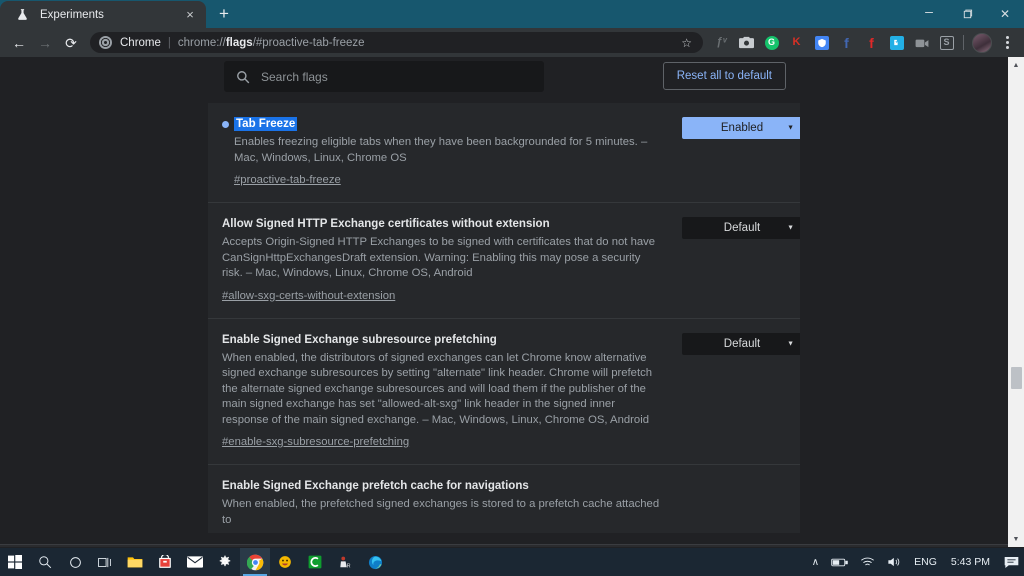 The height and width of the screenshot is (576, 1024). What do you see at coordinates (1016, 302) in the screenshot?
I see `page-scrollbar: ▲ ▼` at bounding box center [1016, 302].